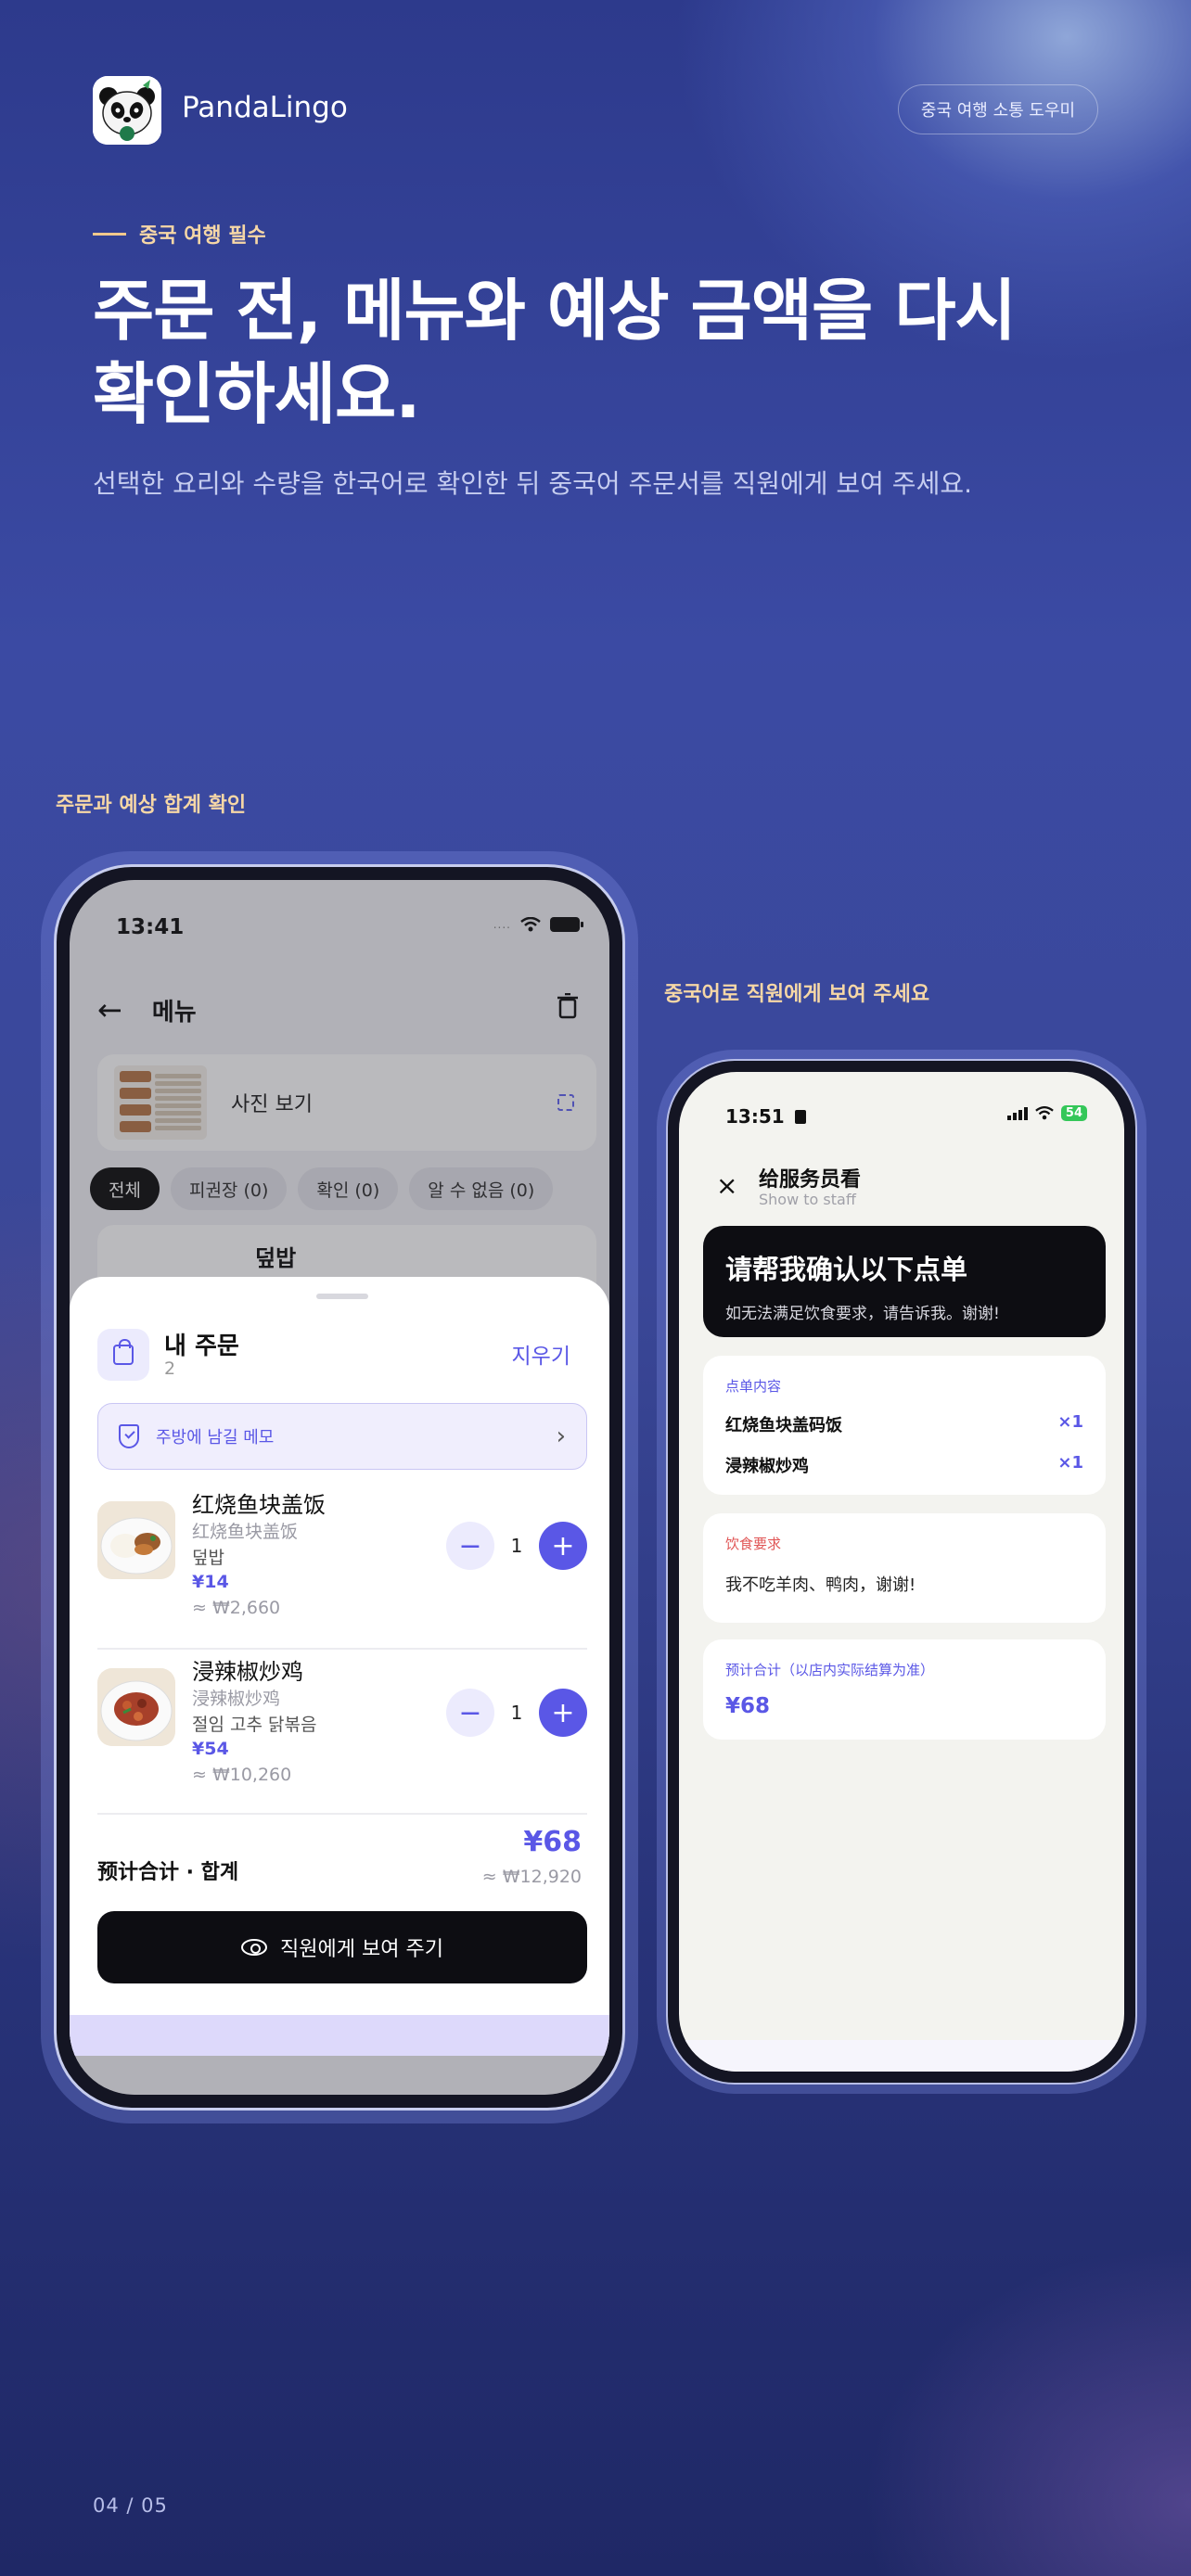 The image size is (1191, 2576). I want to click on order-line-name: 浸辣椒炒鸡, so click(767, 1466).